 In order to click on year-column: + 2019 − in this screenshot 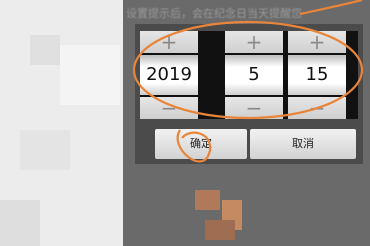, I will do `click(169, 75)`.